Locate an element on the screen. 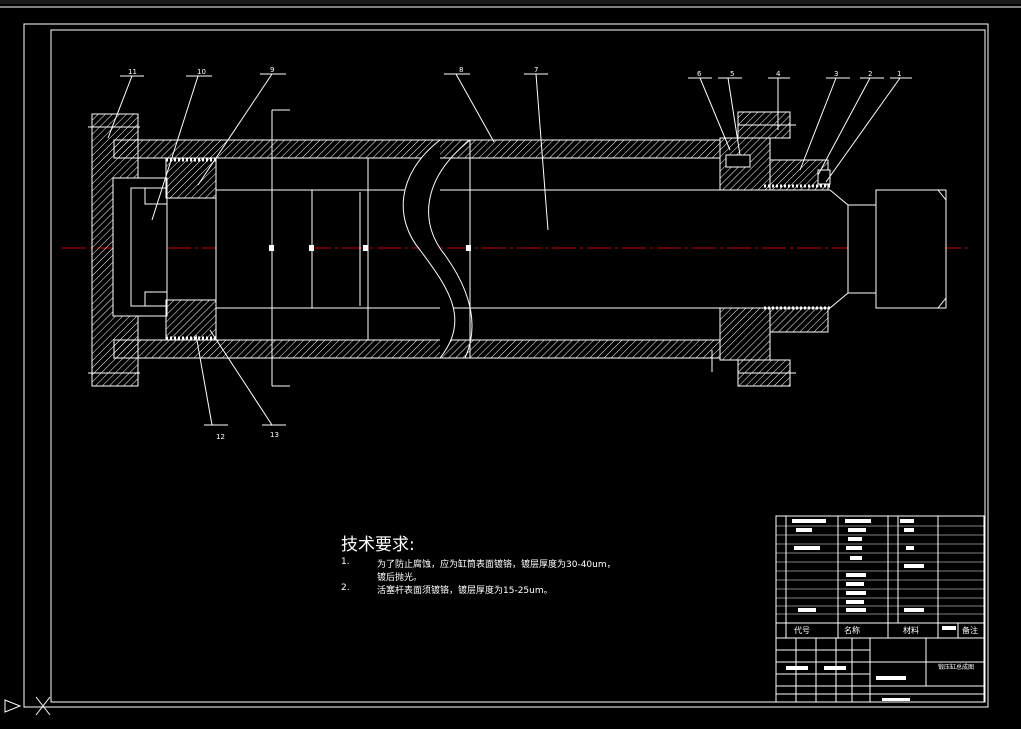  part-label-13: 13 is located at coordinates (274, 435).